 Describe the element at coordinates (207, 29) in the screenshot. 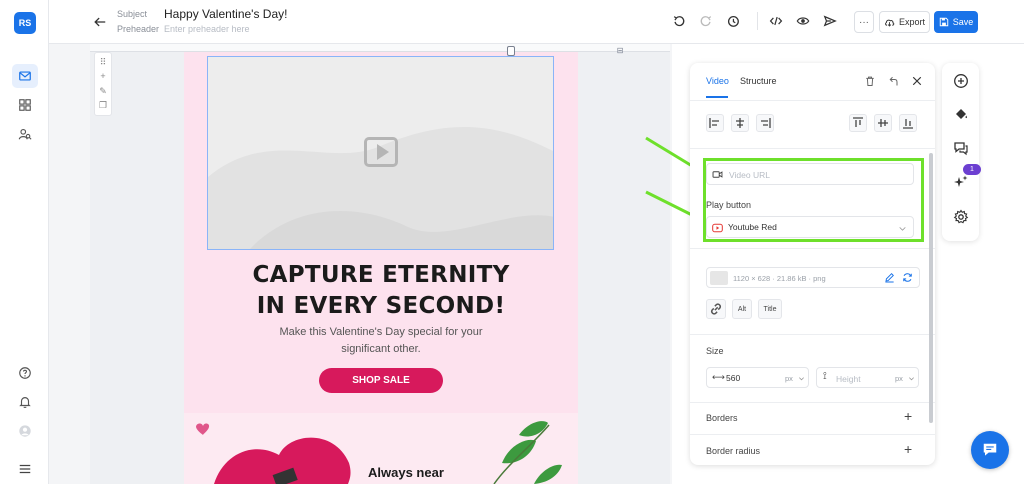

I see `preheader-input: Enter preheader here` at that location.